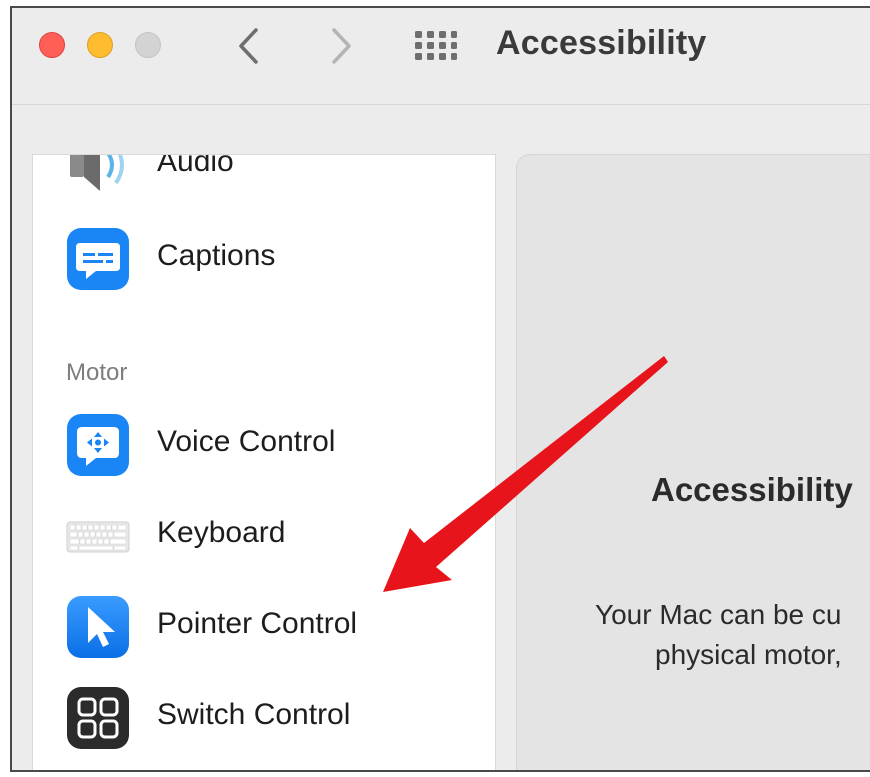  I want to click on sidebar-item-keyboard: Keyboard, so click(264, 536).